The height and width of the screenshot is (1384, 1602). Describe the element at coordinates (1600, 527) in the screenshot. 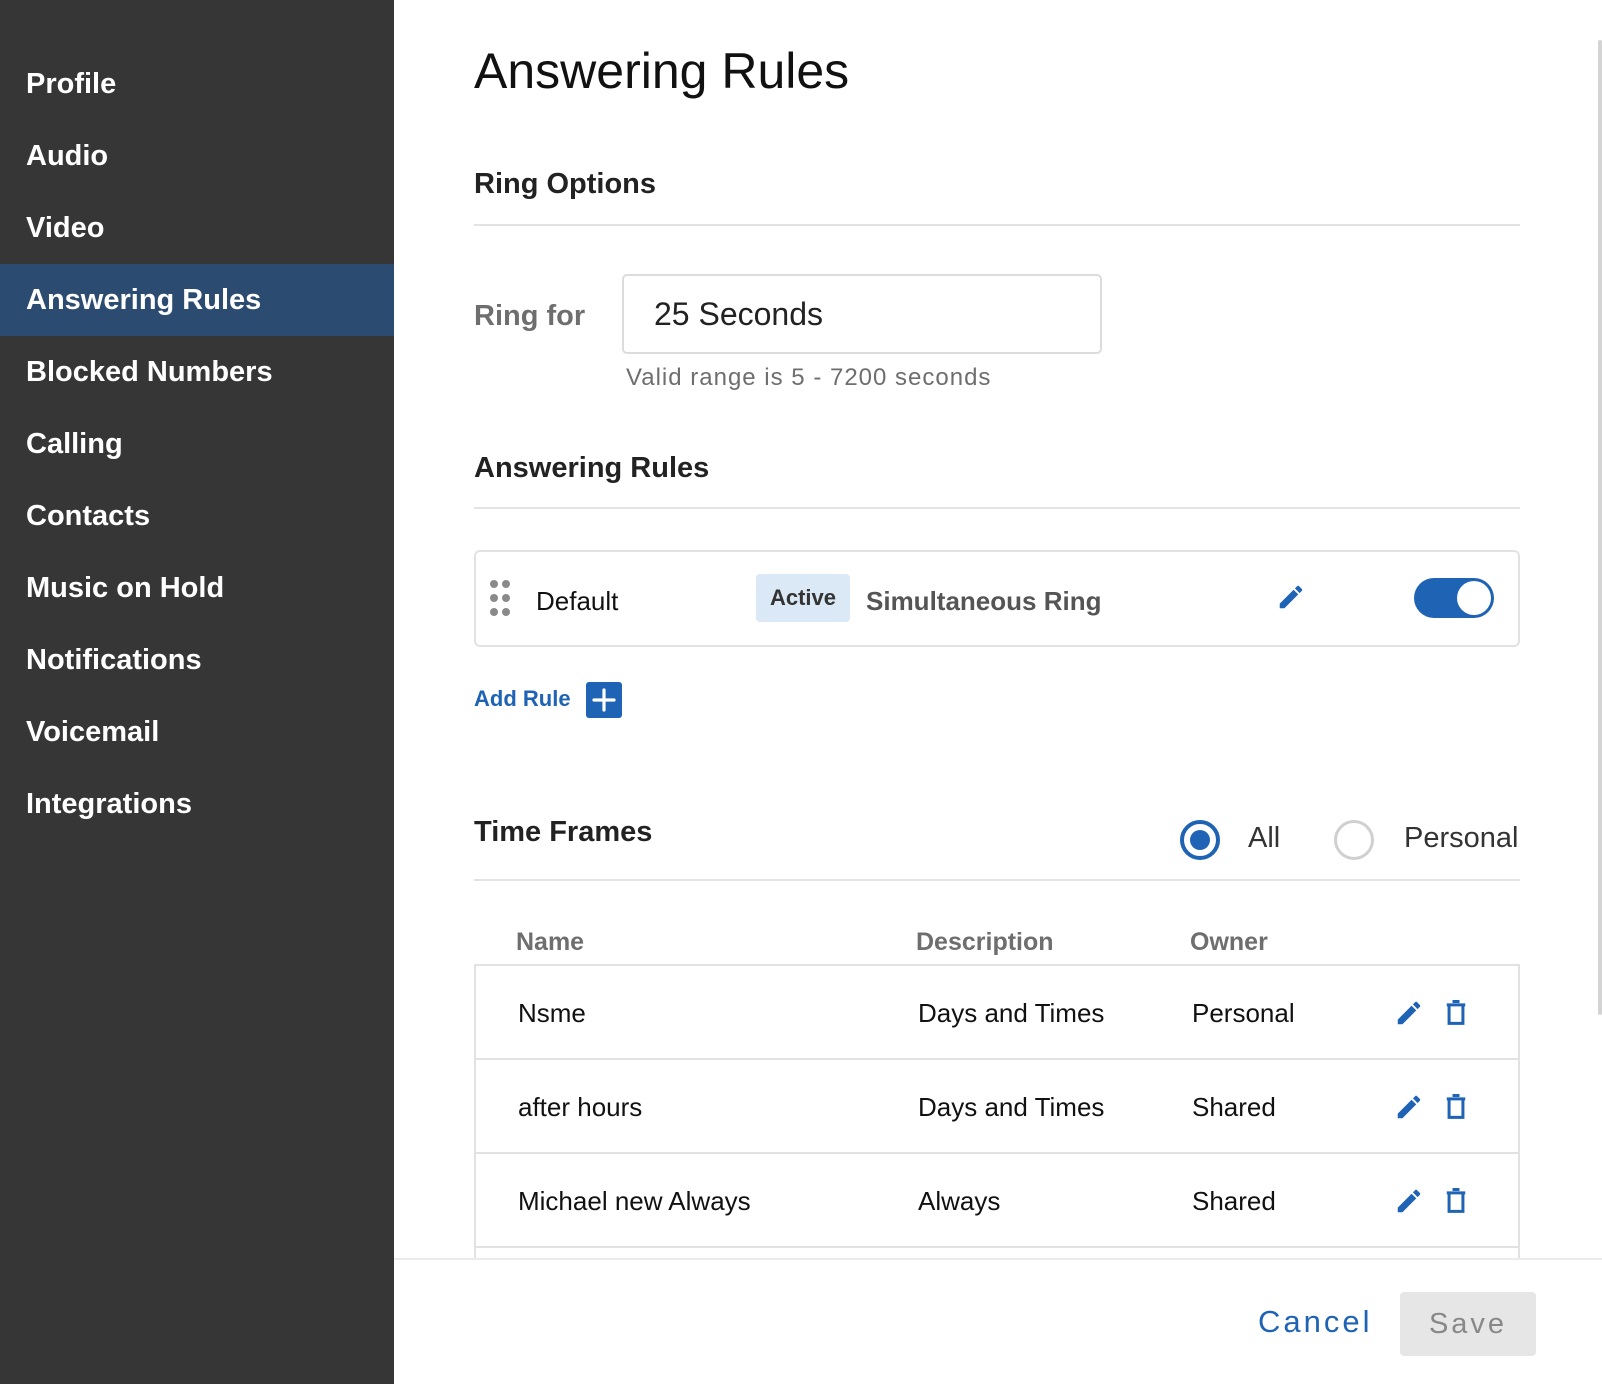

I see `scrollbar` at that location.